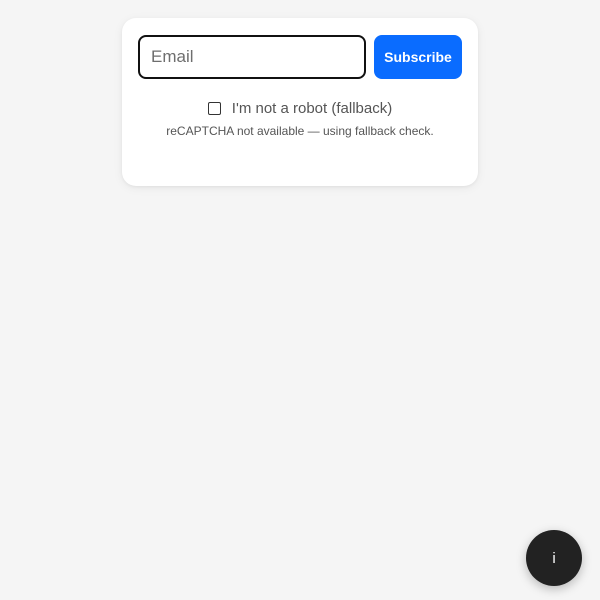 The width and height of the screenshot is (600, 600). What do you see at coordinates (312, 108) in the screenshot?
I see `robot-checkbox-label: I'm not a robot (fallback)` at bounding box center [312, 108].